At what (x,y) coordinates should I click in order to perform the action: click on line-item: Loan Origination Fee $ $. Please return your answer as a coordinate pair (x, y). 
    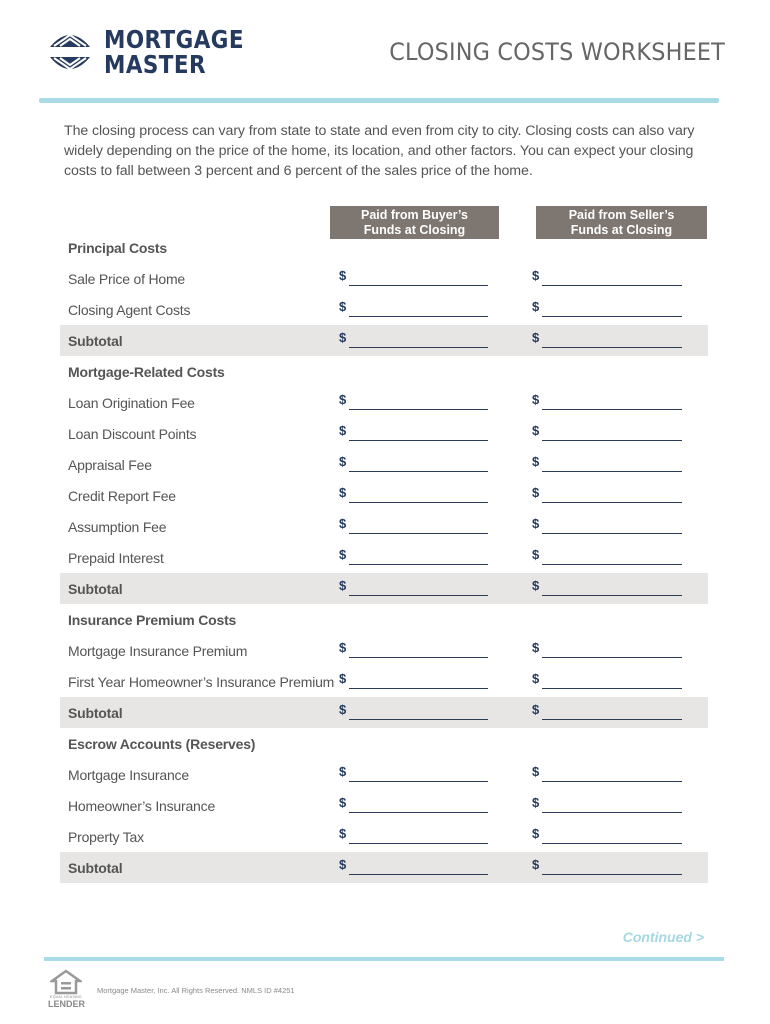
    Looking at the image, I should click on (384, 402).